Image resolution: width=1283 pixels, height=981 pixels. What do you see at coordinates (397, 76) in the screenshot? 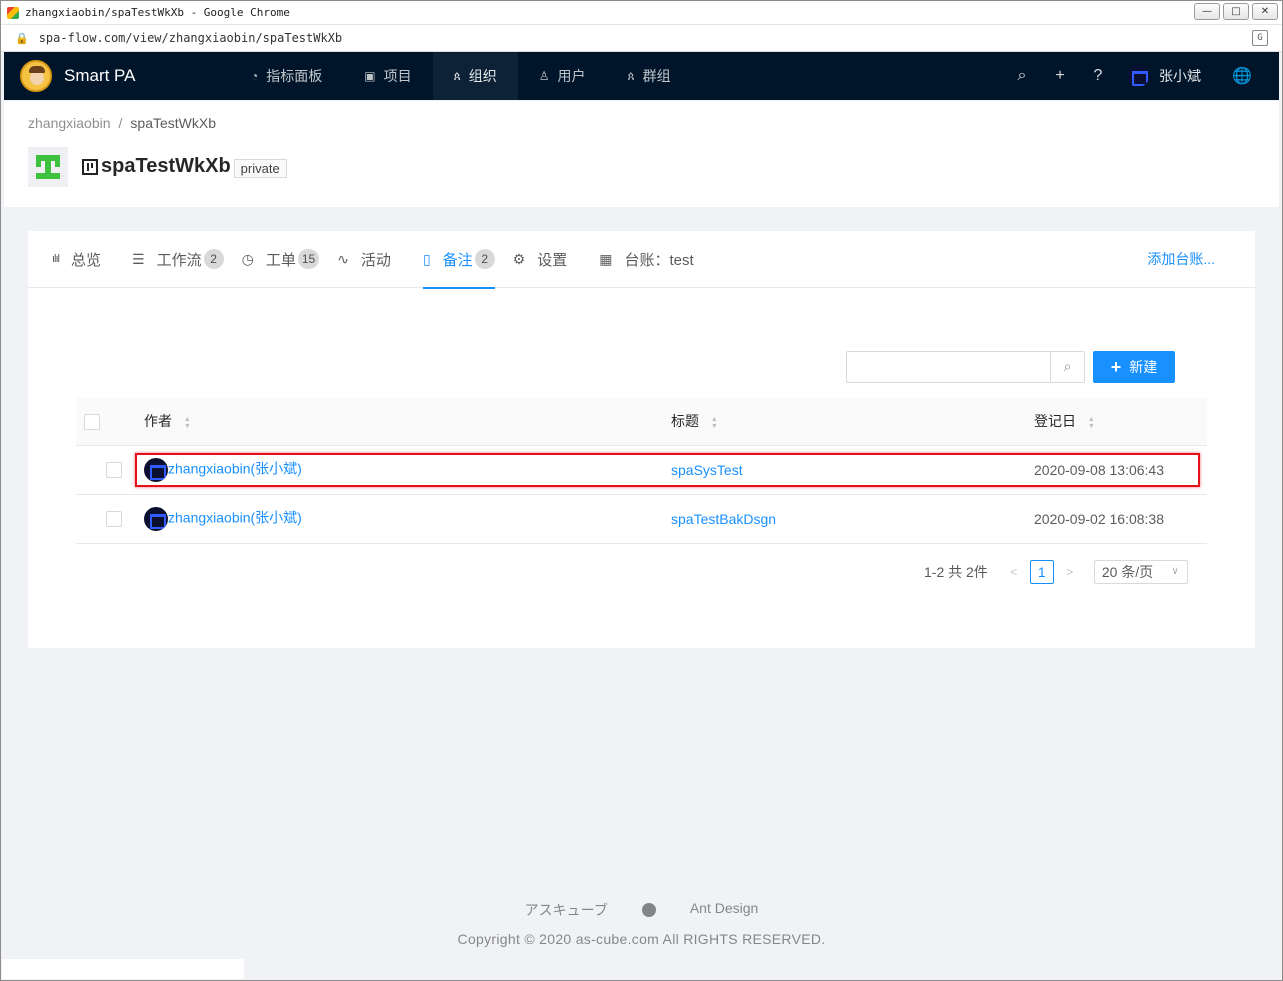
I see `nav-label: 项目` at bounding box center [397, 76].